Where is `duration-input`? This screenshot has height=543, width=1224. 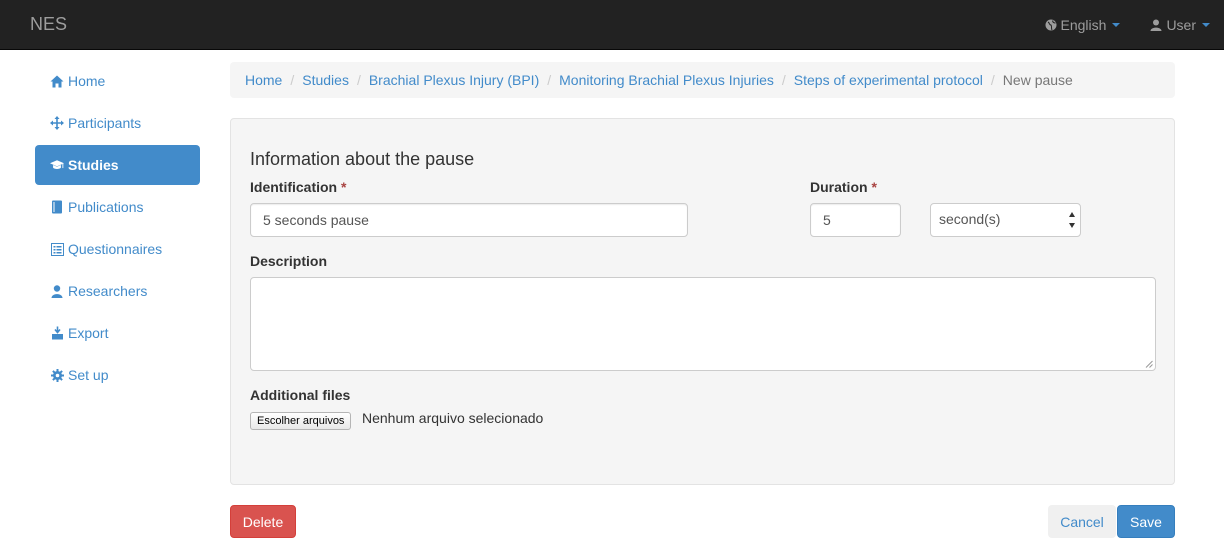
duration-input is located at coordinates (855, 220).